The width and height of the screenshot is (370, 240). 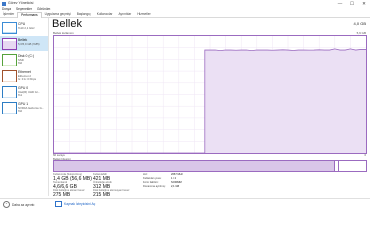 What do you see at coordinates (27, 79) in the screenshot?
I see `sidebar-item-value: G: 0 A: 0 Kbps` at bounding box center [27, 79].